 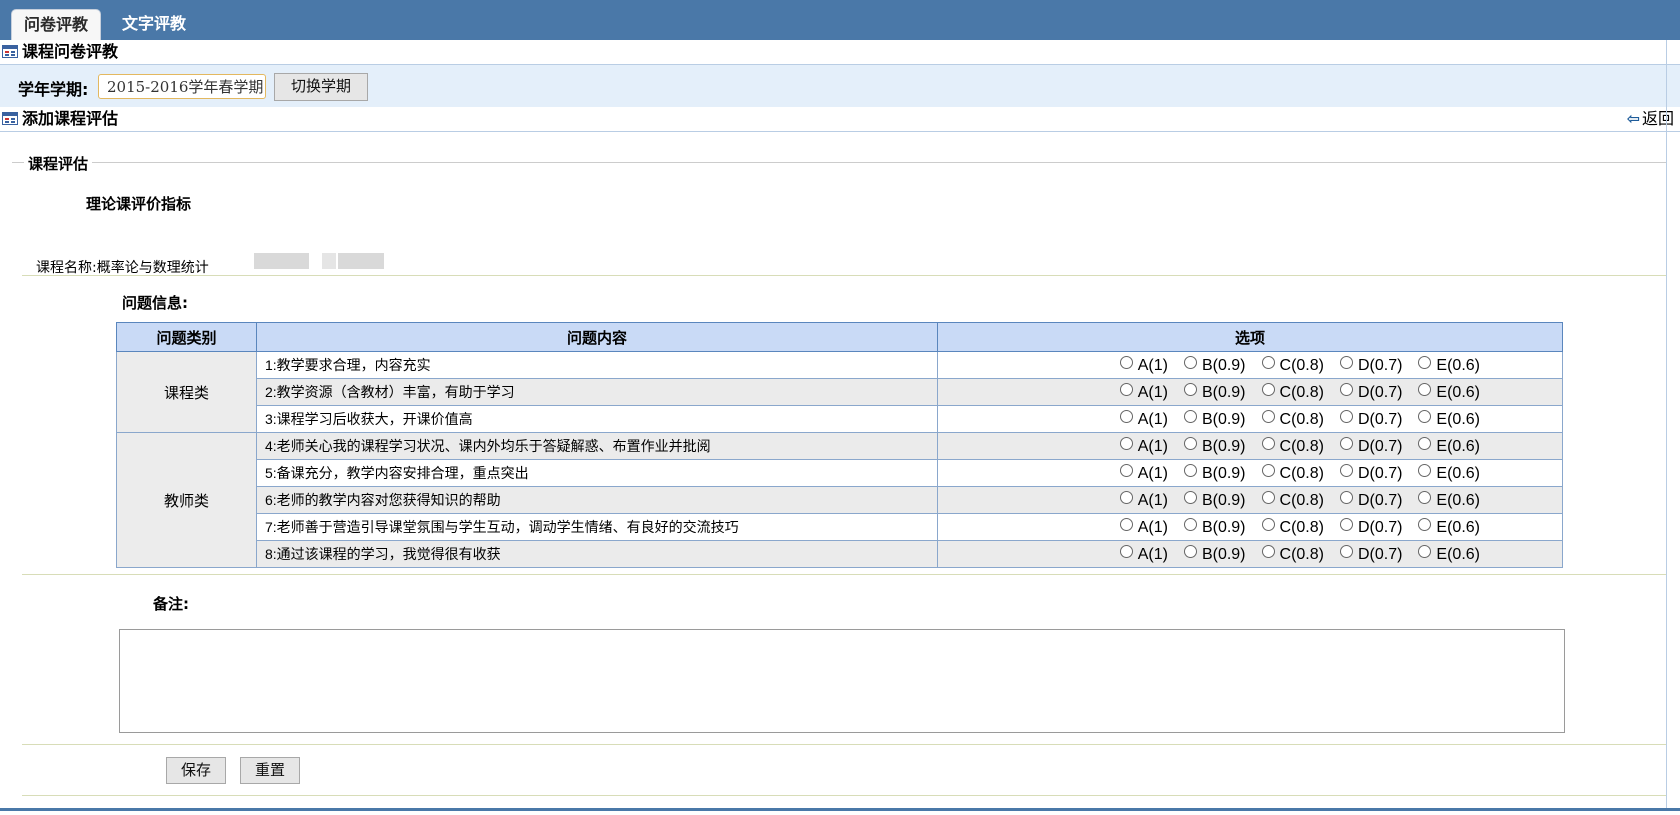 What do you see at coordinates (53, 89) in the screenshot?
I see `term-label: 学年学期:` at bounding box center [53, 89].